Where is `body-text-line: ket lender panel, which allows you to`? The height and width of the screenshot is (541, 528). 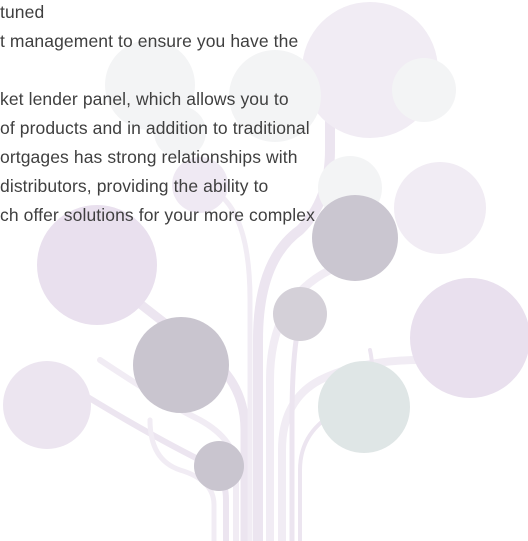
body-text-line: ket lender panel, which allows you to is located at coordinates (144, 99).